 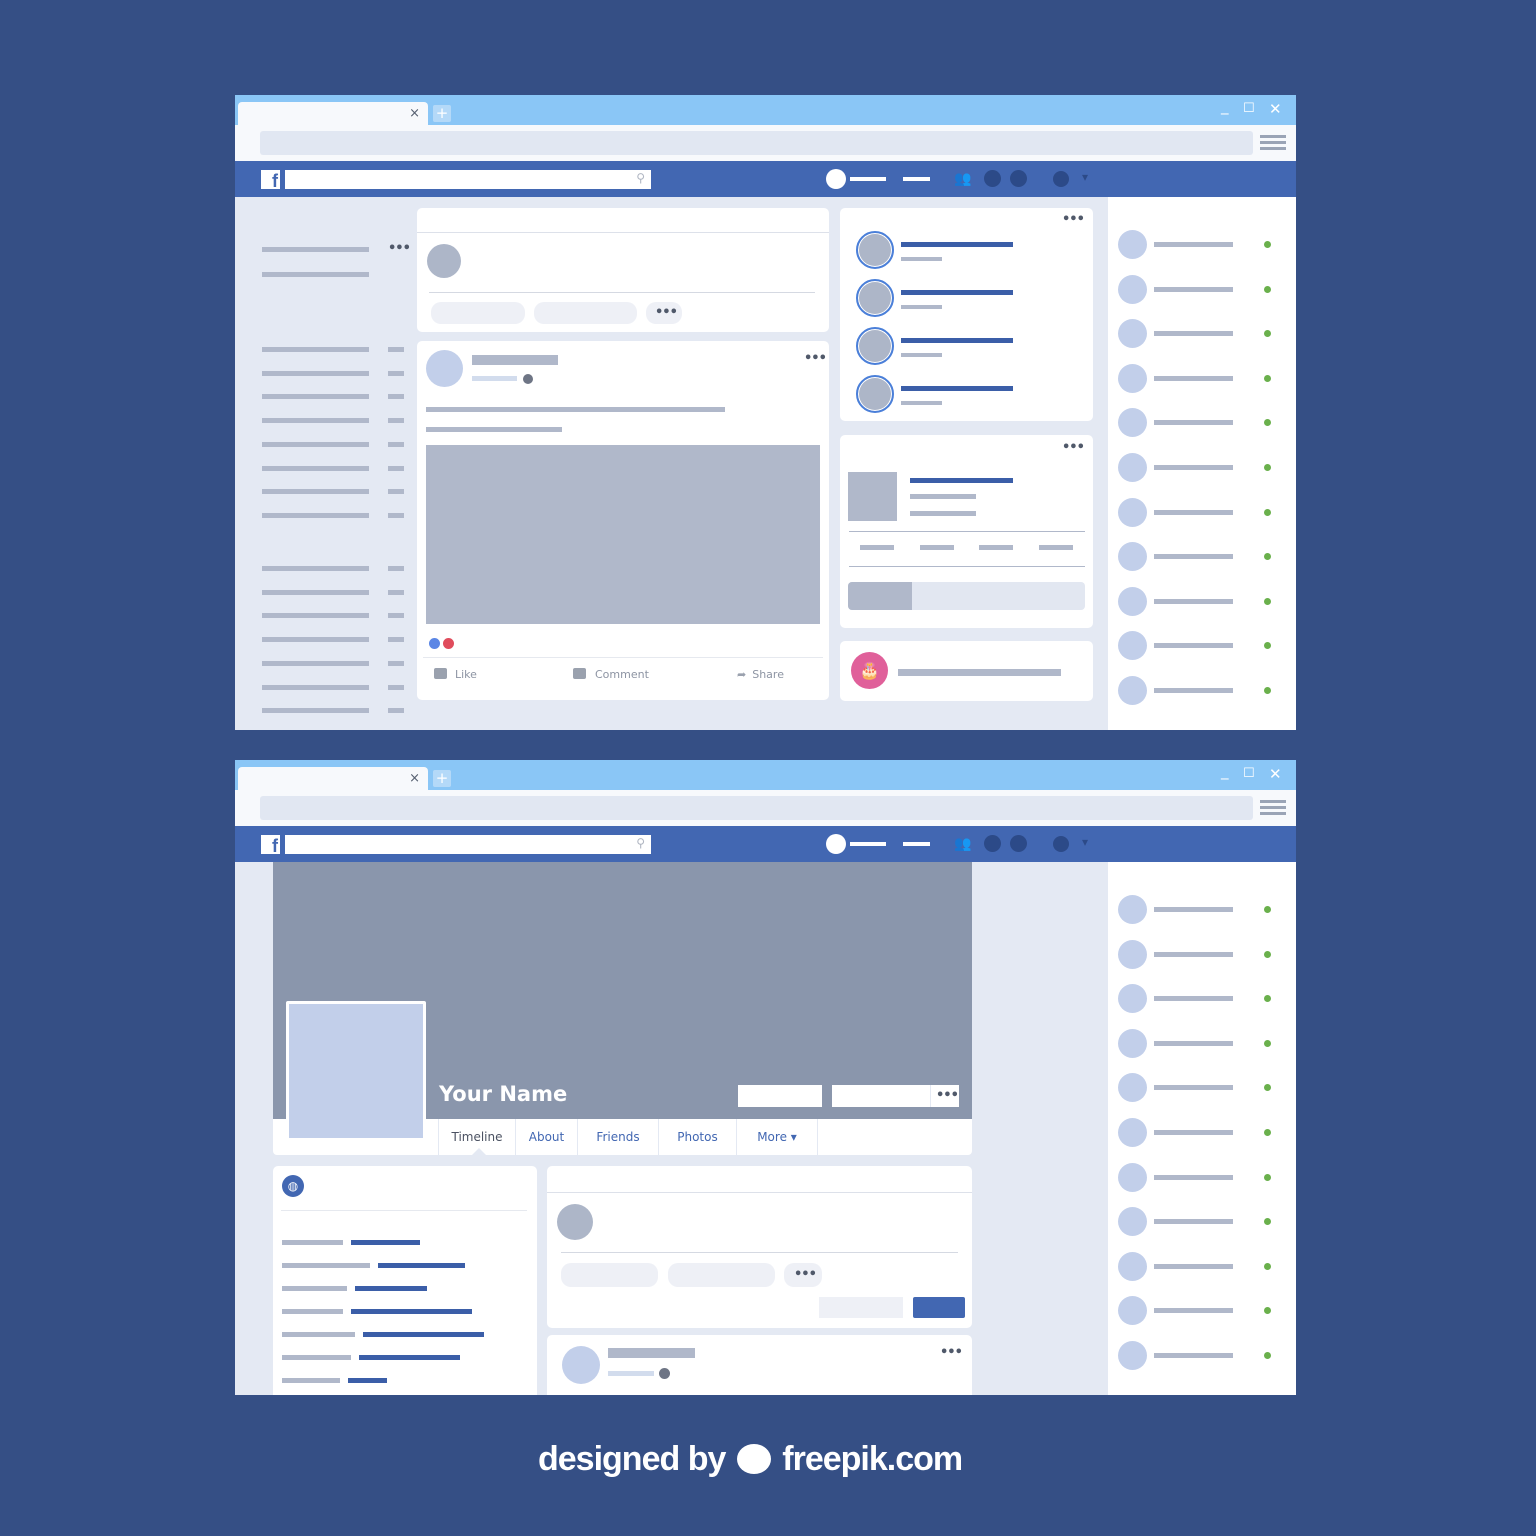 I want to click on new-tab-button: +, so click(x=442, y=778).